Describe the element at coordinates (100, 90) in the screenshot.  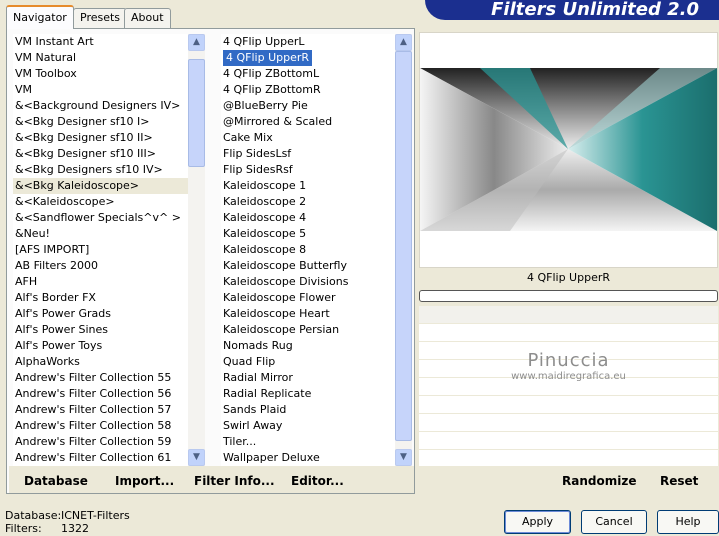
I see `list-item: VM` at that location.